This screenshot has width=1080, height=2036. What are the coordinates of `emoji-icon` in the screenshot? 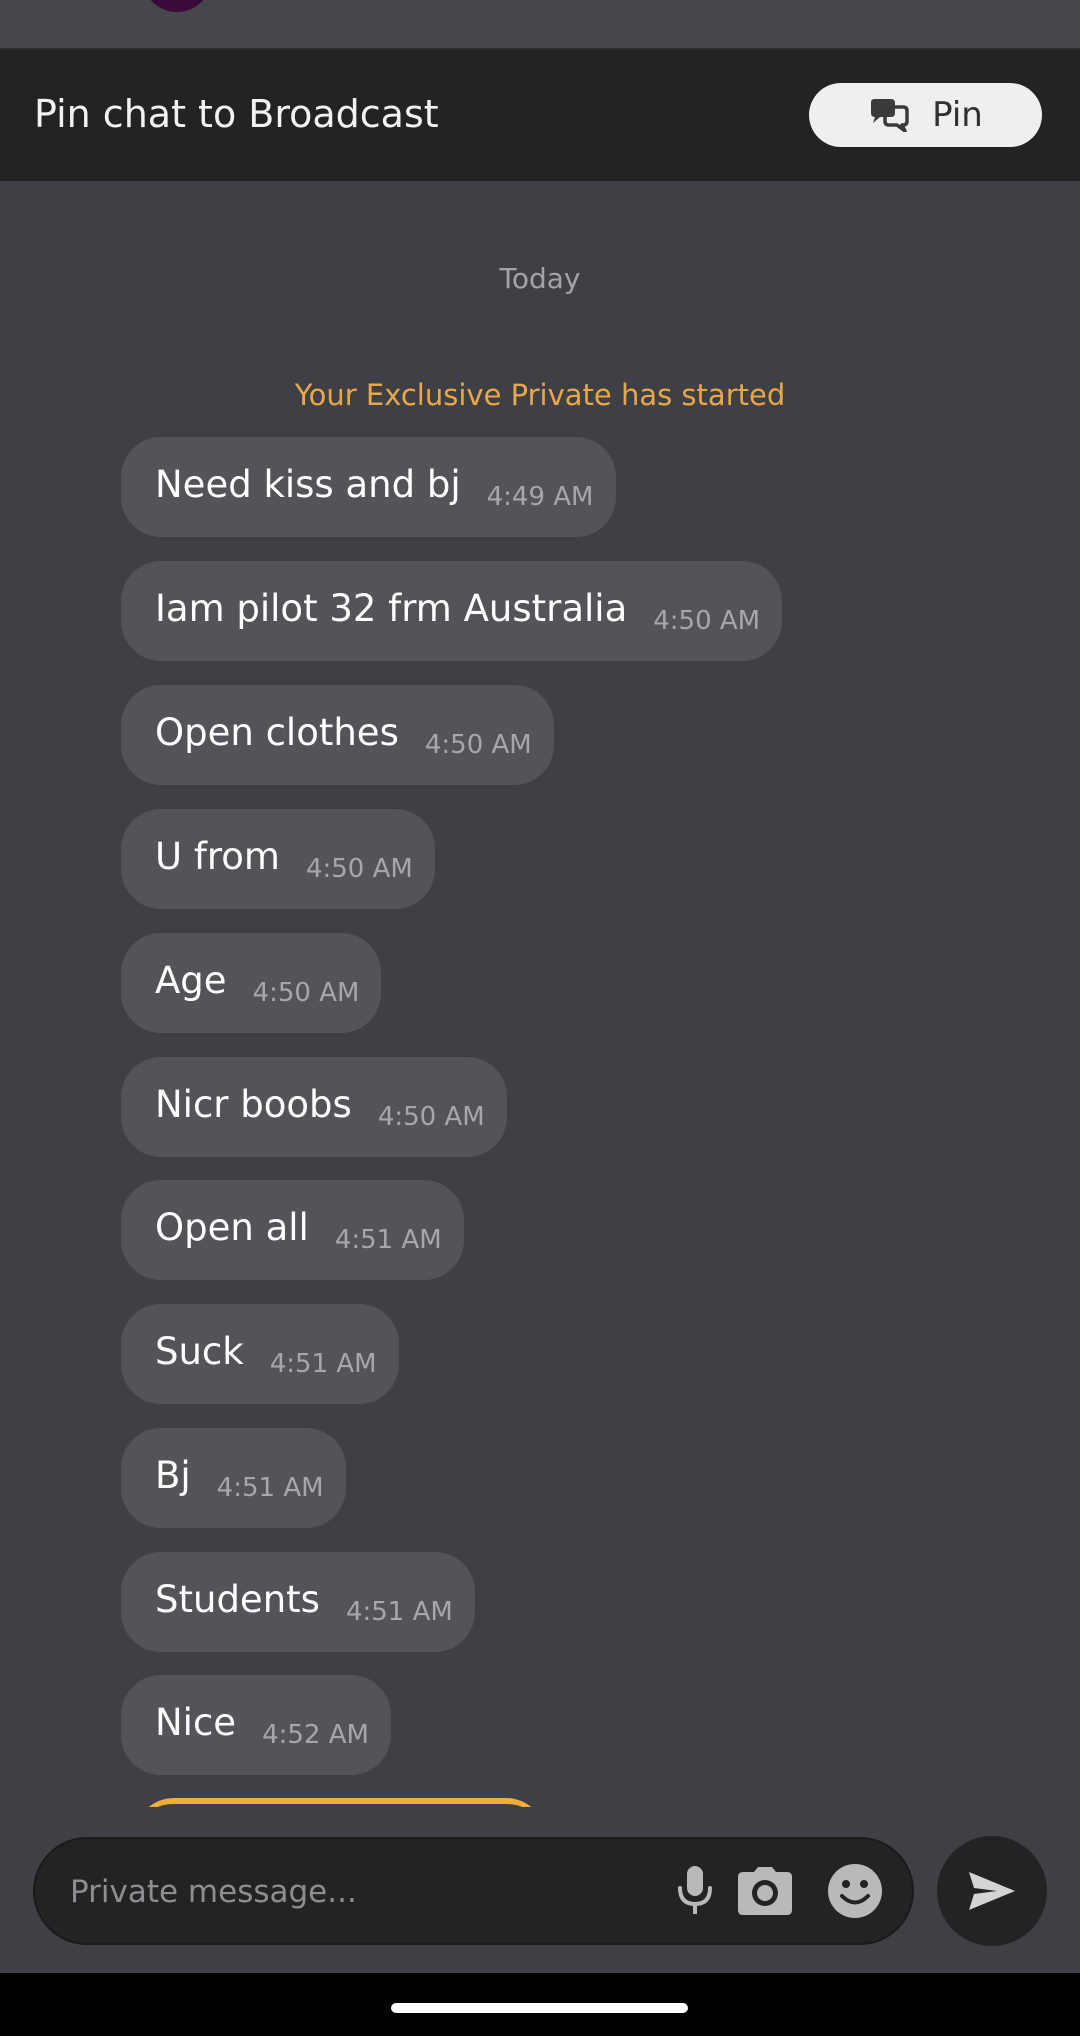 It's located at (855, 1891).